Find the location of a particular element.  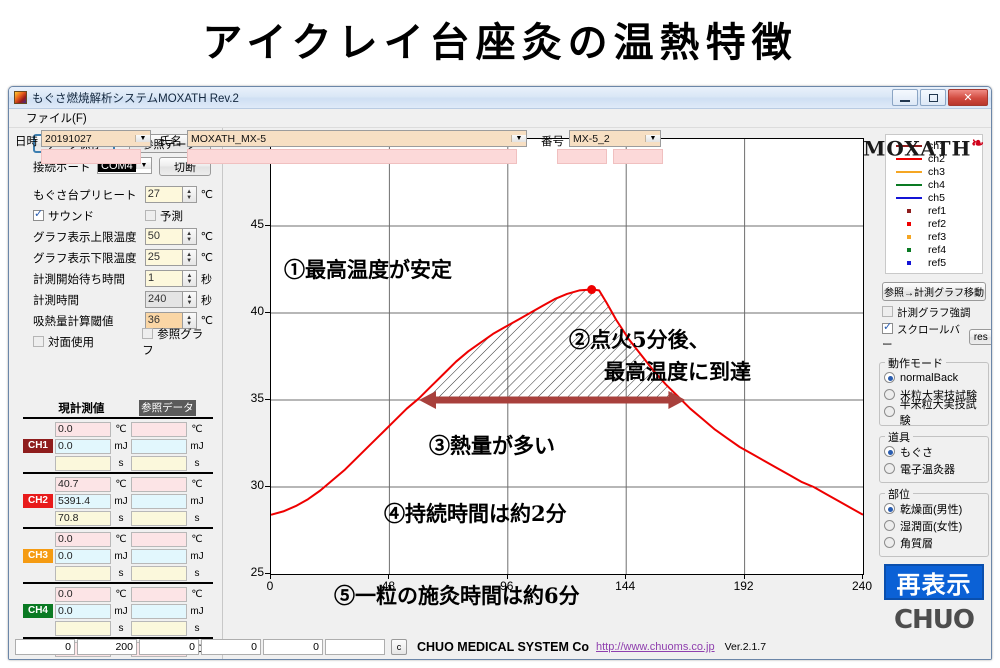

title-bar: もぐさ燃焼解析システムMOXATH Rev.2 ✕ is located at coordinates (500, 98).